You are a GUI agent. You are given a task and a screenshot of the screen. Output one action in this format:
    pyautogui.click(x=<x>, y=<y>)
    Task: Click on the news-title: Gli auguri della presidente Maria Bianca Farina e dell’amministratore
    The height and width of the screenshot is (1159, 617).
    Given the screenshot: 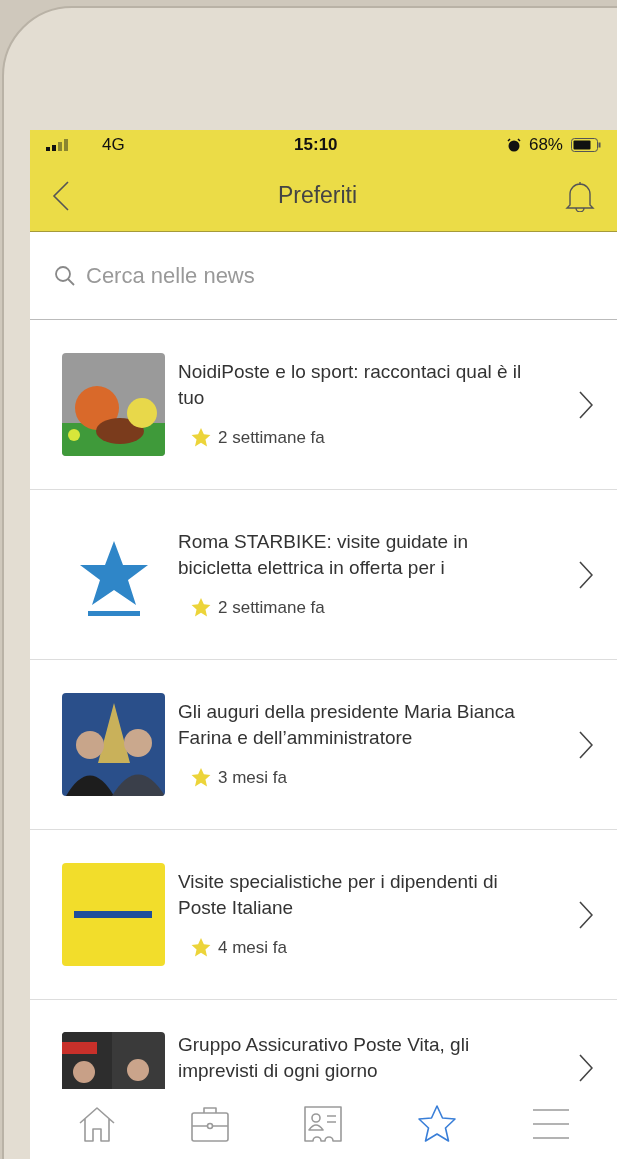 What is the action you would take?
    pyautogui.click(x=347, y=724)
    